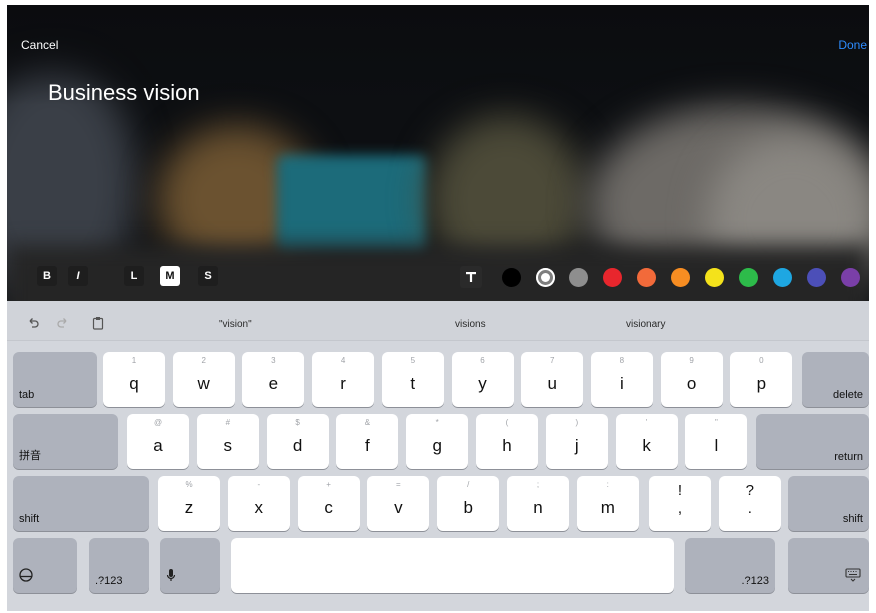  Describe the element at coordinates (716, 422) in the screenshot. I see `key-alt-label: "` at that location.